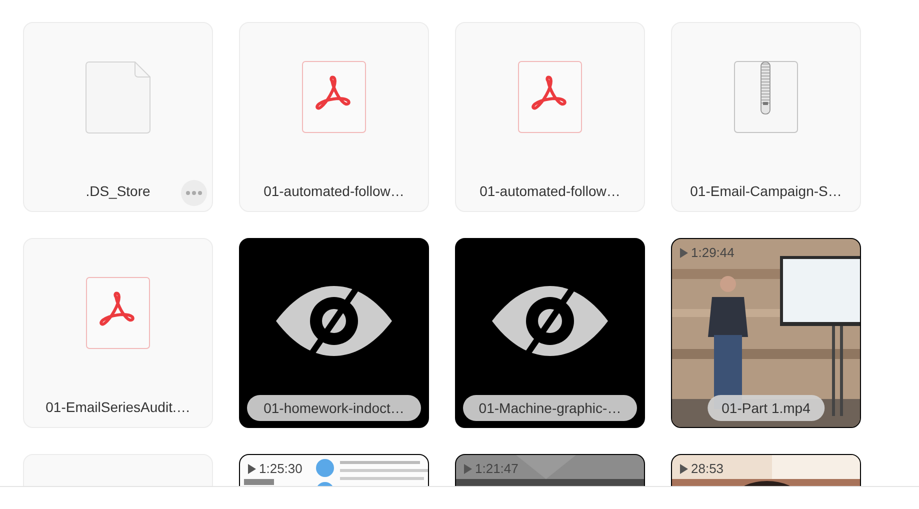 Image resolution: width=919 pixels, height=509 pixels. I want to click on video-card: 1:25:30, so click(334, 470).